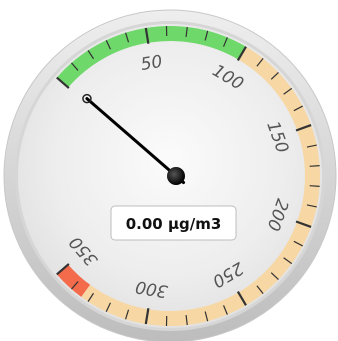 Image resolution: width=338 pixels, height=341 pixels. I want to click on value-display: 0.00 µg/m3, so click(173, 223).